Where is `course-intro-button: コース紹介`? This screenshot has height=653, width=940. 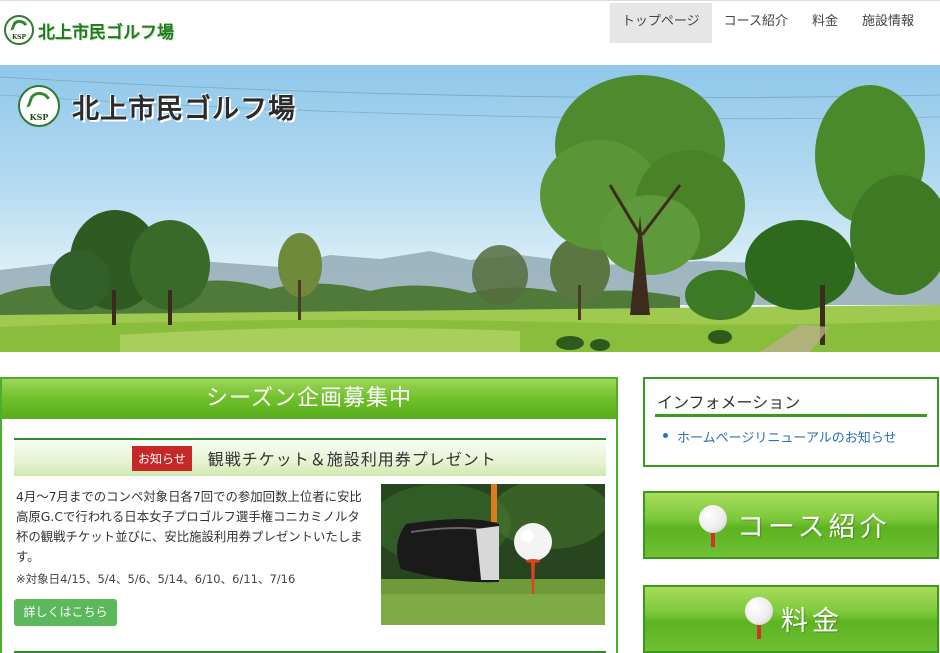 course-intro-button: コース紹介 is located at coordinates (791, 525).